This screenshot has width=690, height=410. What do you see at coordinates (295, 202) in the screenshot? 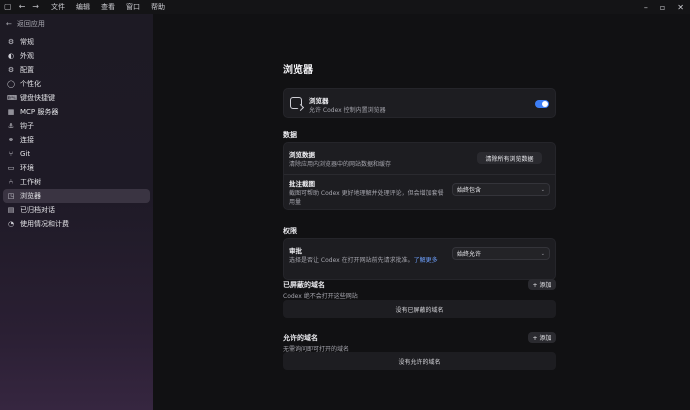
I see `annot-screenshot-desc-2: 用量` at bounding box center [295, 202].